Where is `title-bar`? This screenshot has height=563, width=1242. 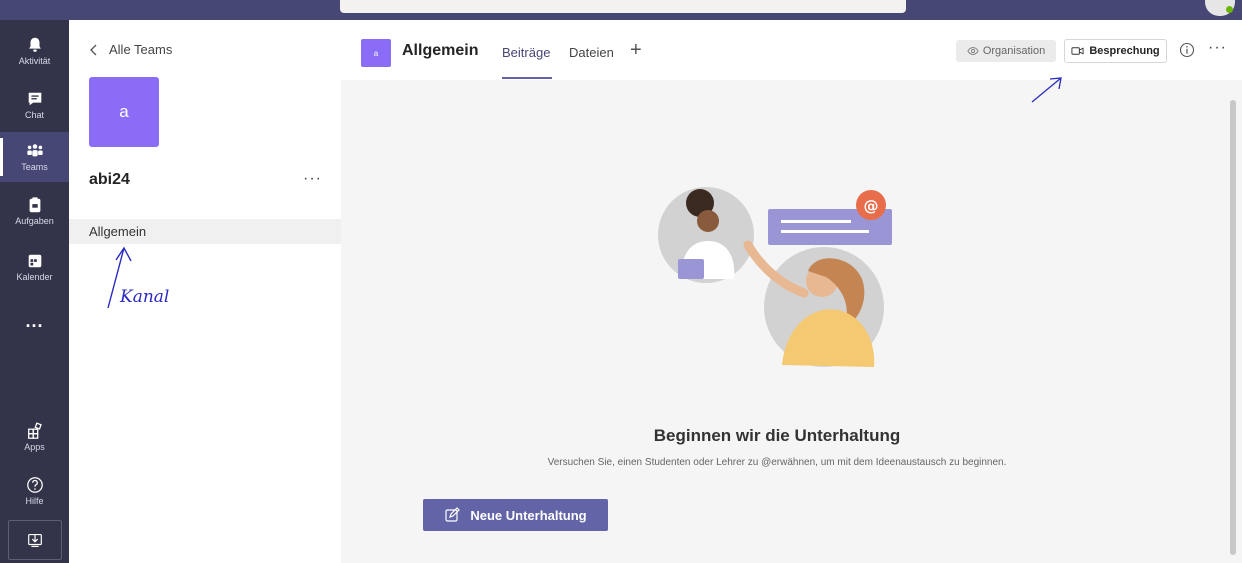 title-bar is located at coordinates (621, 10).